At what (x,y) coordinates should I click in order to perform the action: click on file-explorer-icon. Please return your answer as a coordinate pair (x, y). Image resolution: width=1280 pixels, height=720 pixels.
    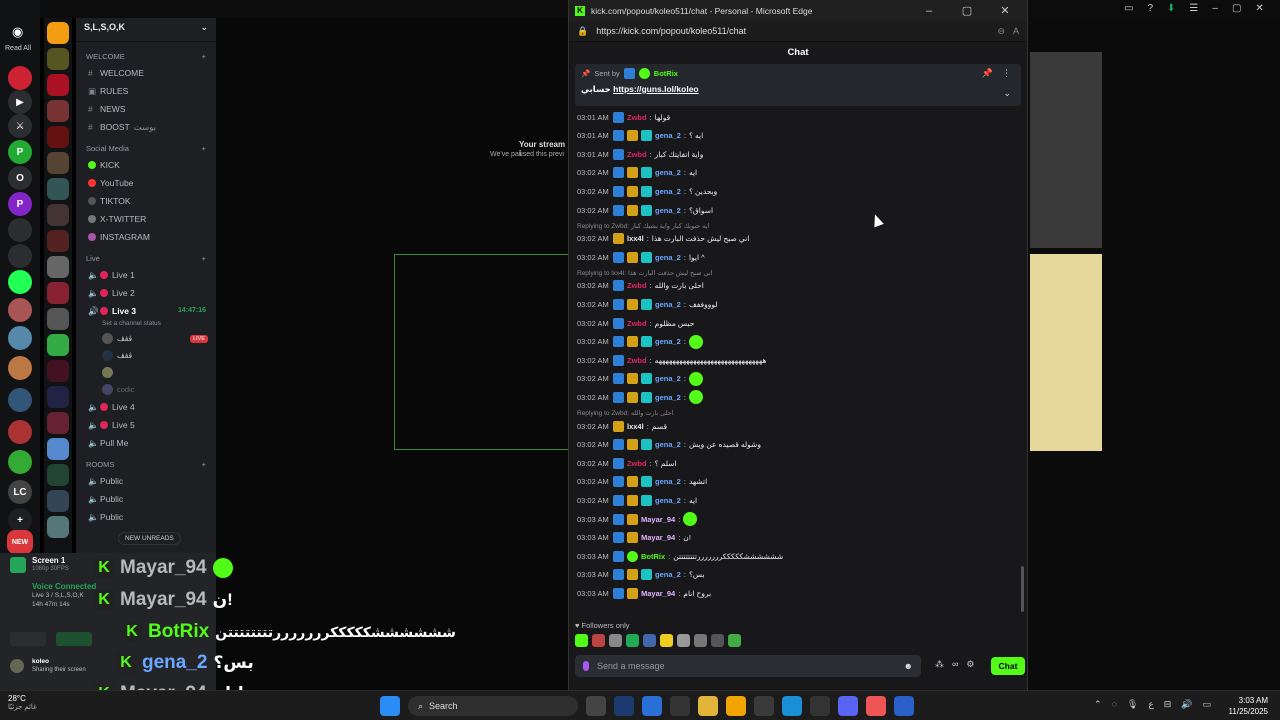
    Looking at the image, I should click on (708, 706).